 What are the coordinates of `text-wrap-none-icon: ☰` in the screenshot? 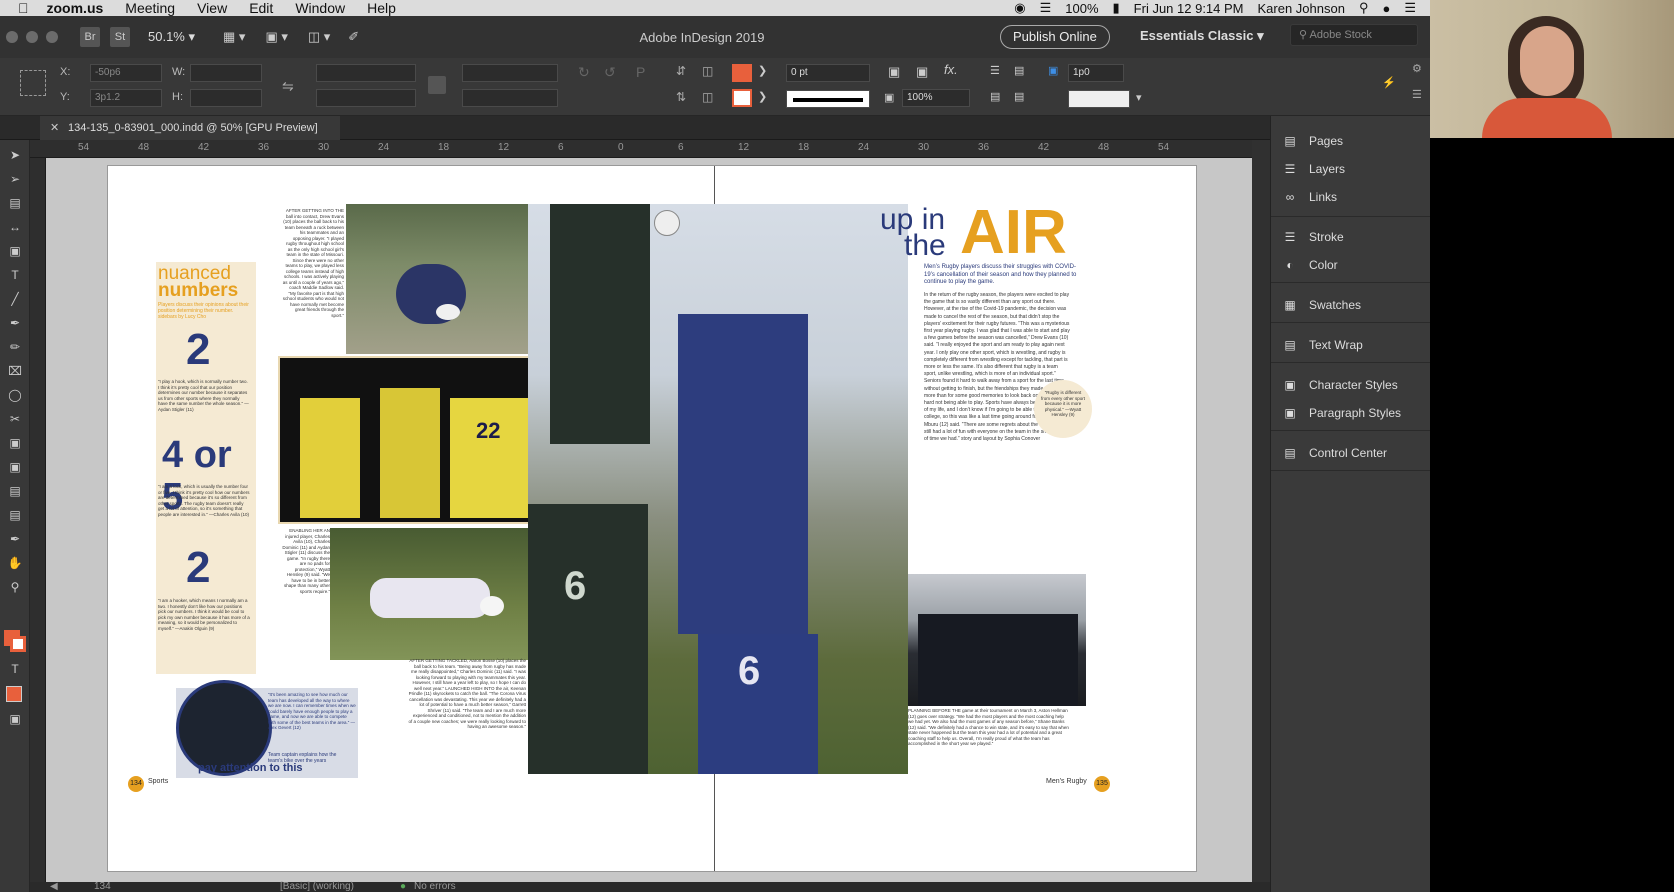 It's located at (995, 70).